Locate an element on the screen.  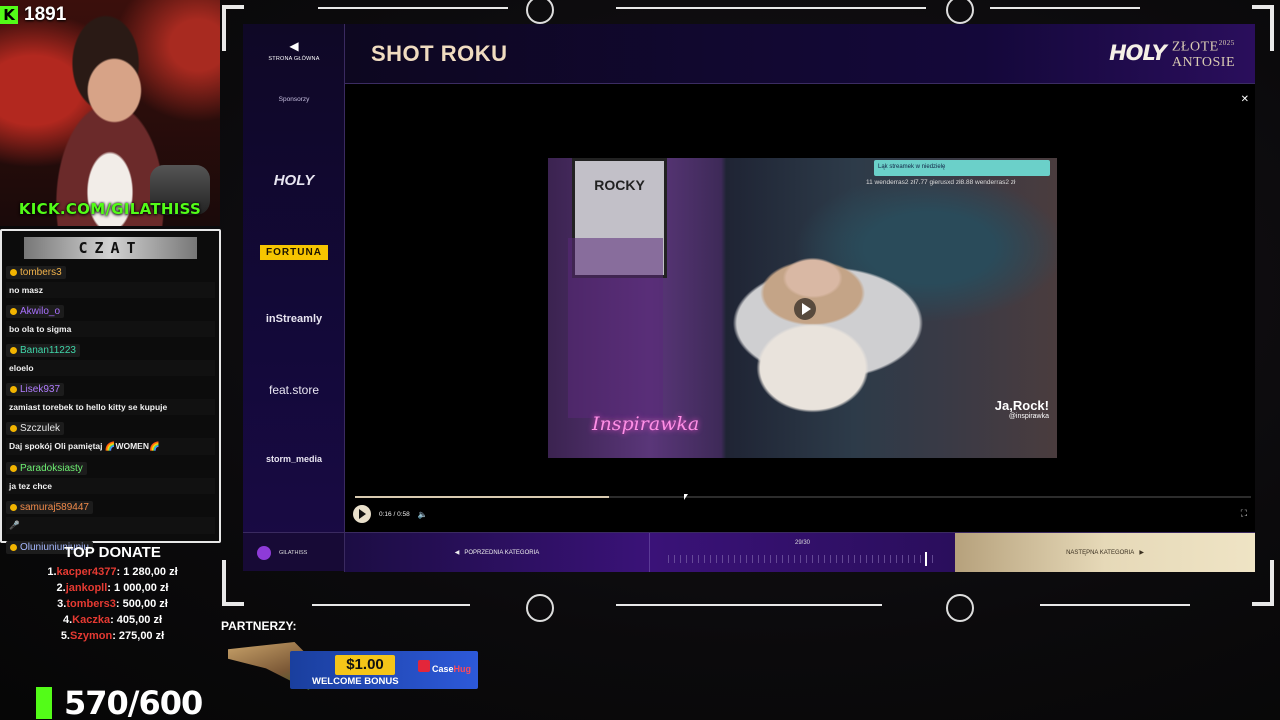
chat-text: ja tez chce is located at coordinates (110, 486).